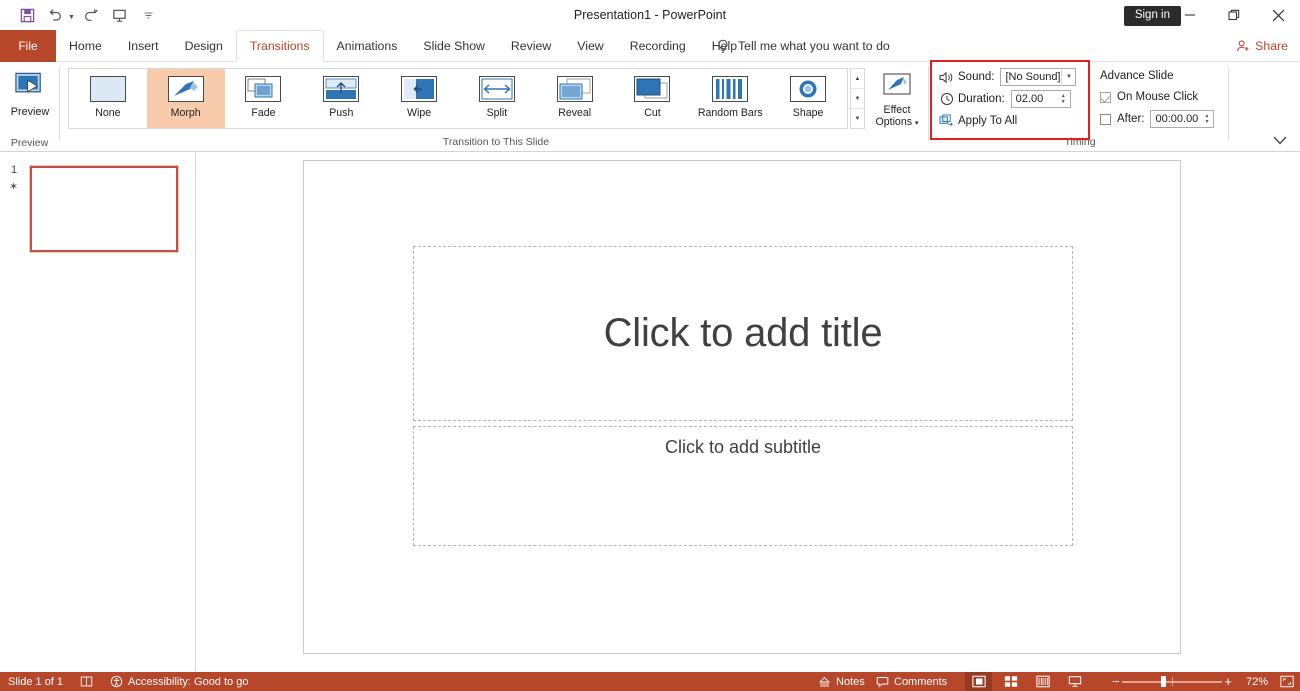 The width and height of the screenshot is (1300, 691). What do you see at coordinates (30, 112) in the screenshot?
I see `preview-button-label: Preview` at bounding box center [30, 112].